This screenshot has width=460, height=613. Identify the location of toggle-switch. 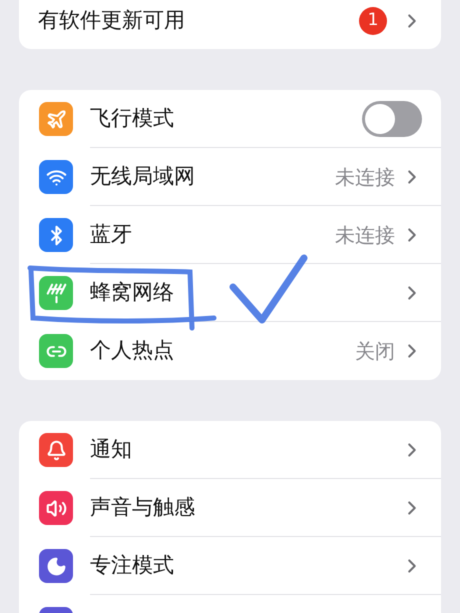
(392, 118).